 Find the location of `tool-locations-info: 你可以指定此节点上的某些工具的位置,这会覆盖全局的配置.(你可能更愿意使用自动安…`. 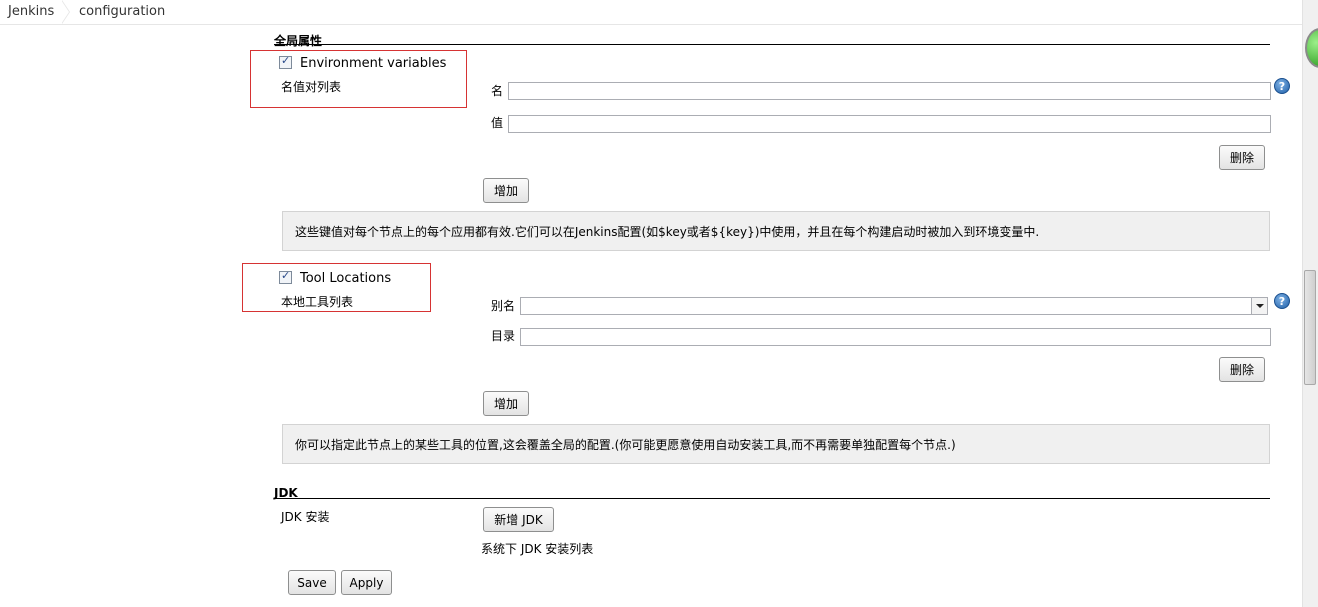

tool-locations-info: 你可以指定此节点上的某些工具的位置,这会覆盖全局的配置.(你可能更愿意使用自动安… is located at coordinates (776, 444).